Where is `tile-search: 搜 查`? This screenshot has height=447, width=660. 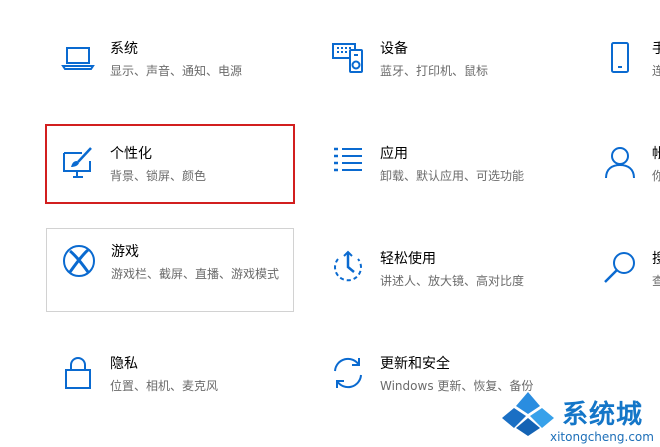 tile-search: 搜 查 is located at coordinates (624, 286).